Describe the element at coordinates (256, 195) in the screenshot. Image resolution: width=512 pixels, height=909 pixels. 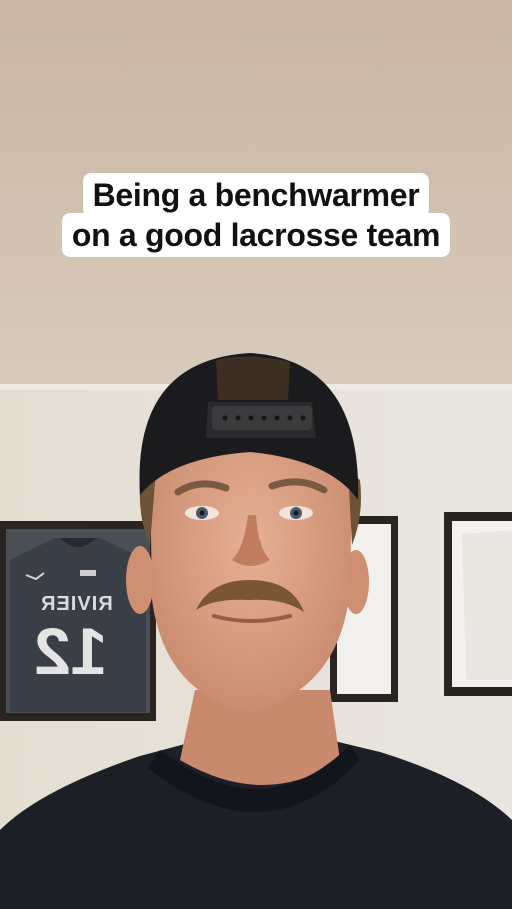
I see `caption-line-1: Being a benchwarmer` at that location.